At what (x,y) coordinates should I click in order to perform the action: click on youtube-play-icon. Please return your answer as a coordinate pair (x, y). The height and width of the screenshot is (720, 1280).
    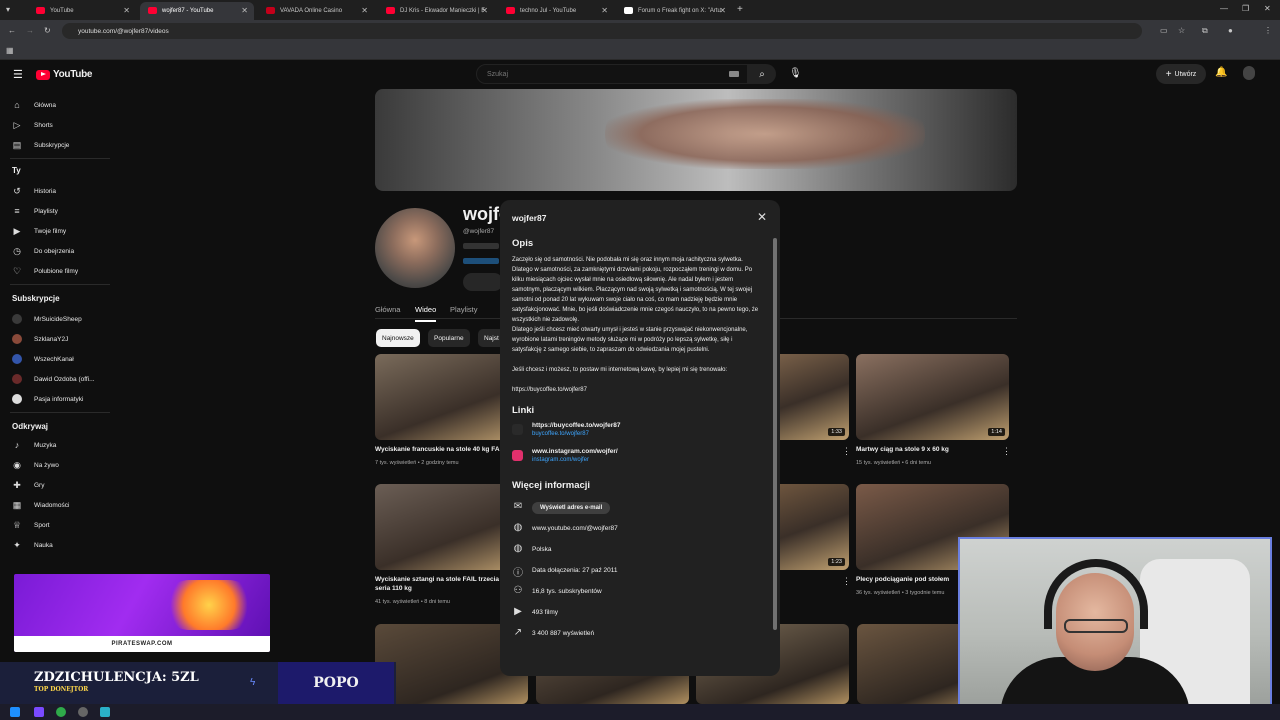
    Looking at the image, I should click on (43, 74).